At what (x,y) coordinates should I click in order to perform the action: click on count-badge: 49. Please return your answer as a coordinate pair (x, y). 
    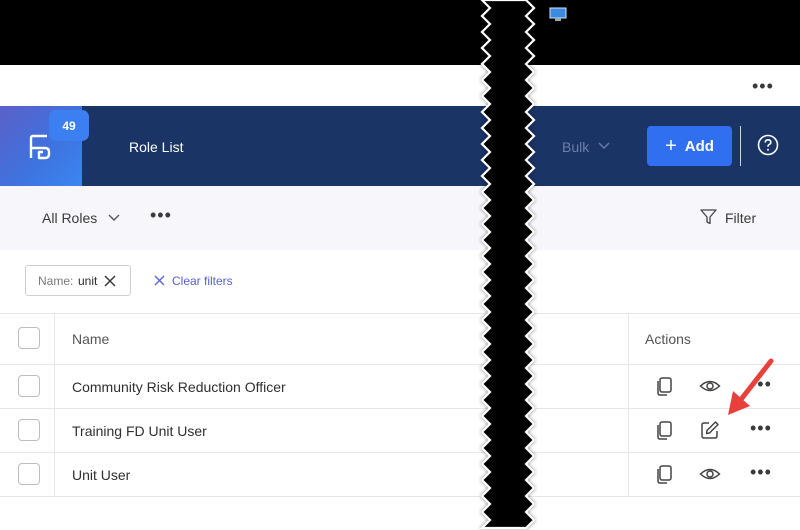
    Looking at the image, I should click on (69, 125).